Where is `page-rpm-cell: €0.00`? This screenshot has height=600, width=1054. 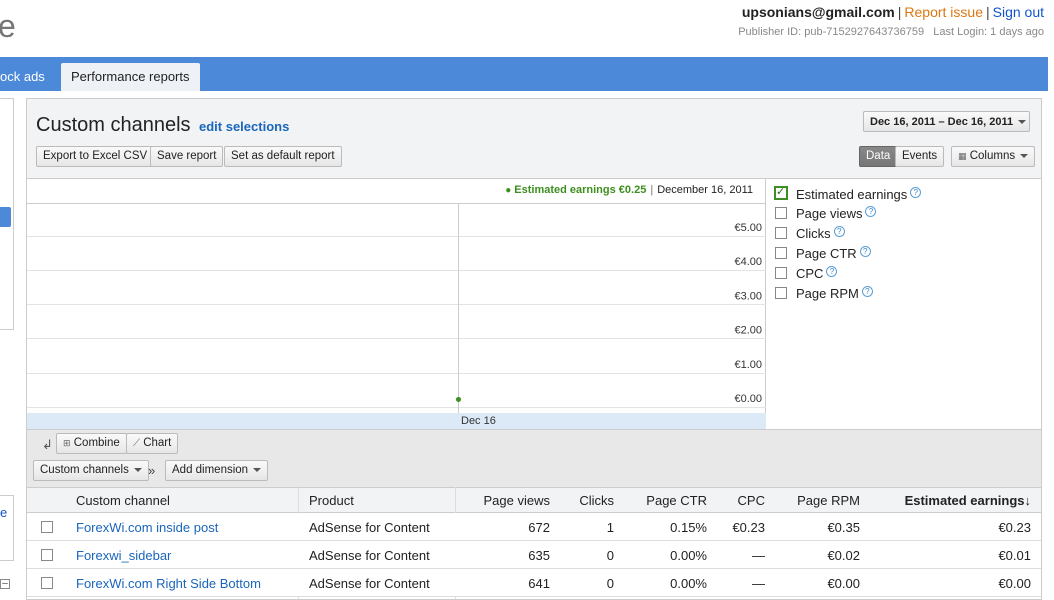 page-rpm-cell: €0.00 is located at coordinates (843, 583).